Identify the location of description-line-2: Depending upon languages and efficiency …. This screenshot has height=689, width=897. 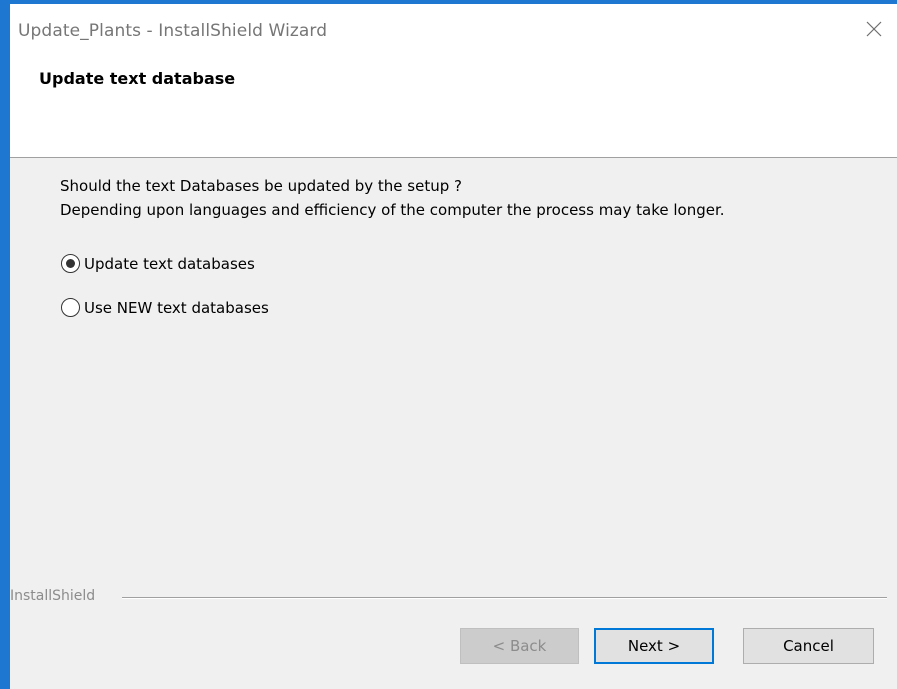
(392, 210).